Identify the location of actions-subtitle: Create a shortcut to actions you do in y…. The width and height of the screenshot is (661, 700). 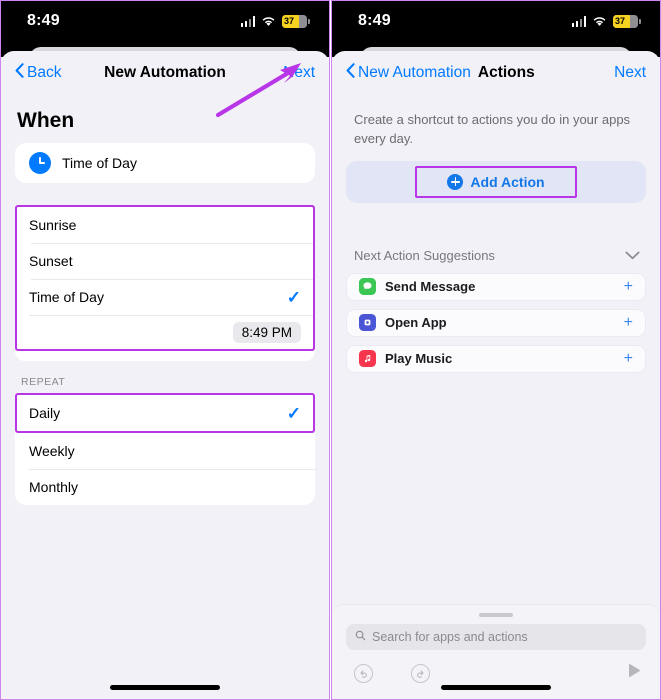
(492, 129).